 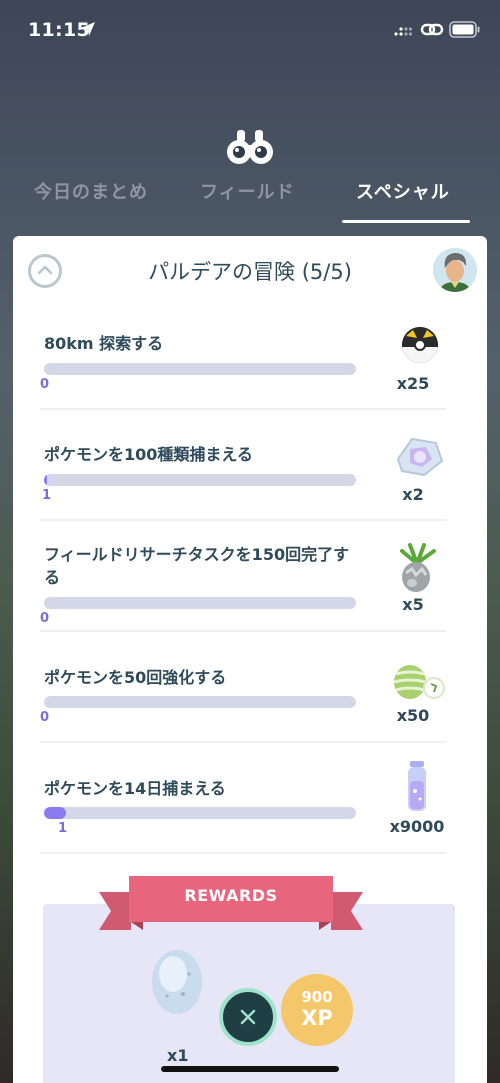 I want to click on status-bar: 11:15, so click(x=250, y=30).